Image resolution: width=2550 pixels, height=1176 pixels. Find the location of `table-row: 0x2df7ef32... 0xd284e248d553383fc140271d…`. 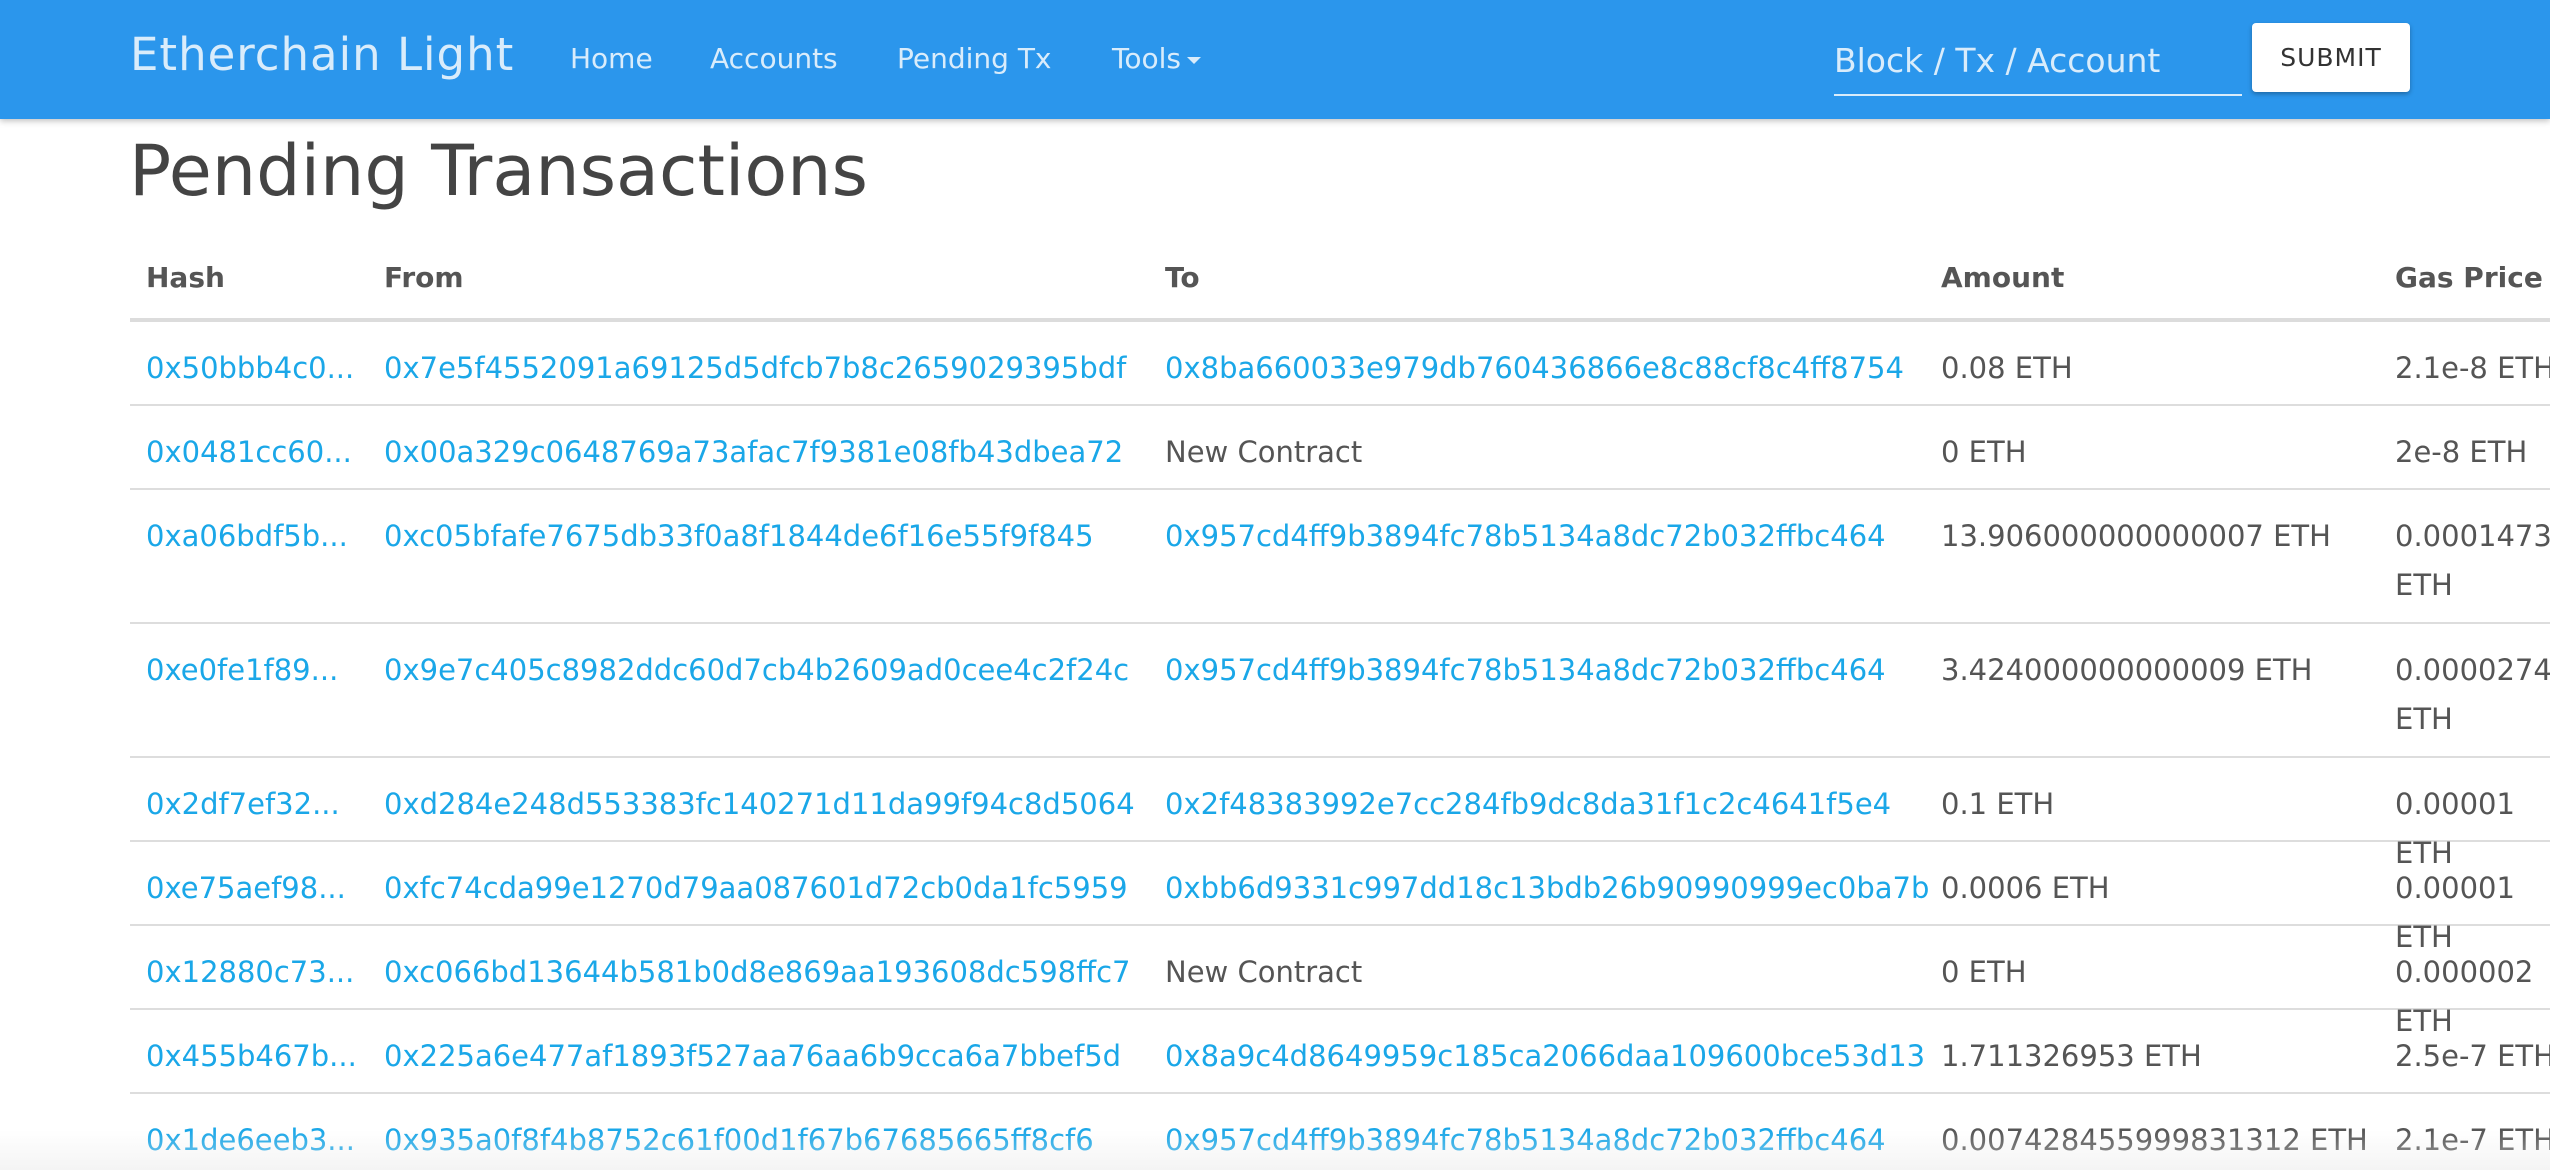

table-row: 0x2df7ef32... 0xd284e248d553383fc140271d… is located at coordinates (1340, 814).